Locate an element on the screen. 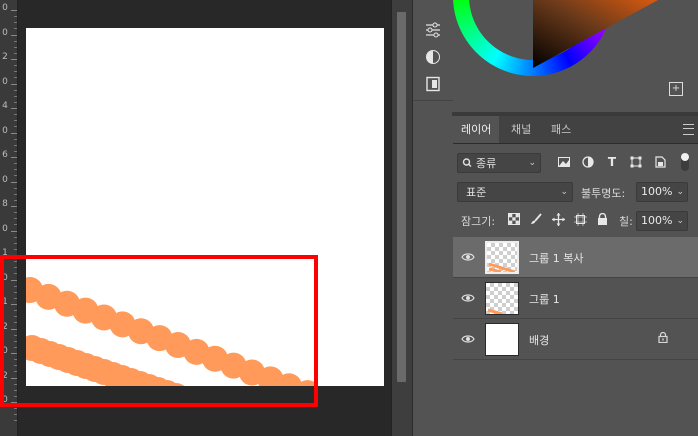 The width and height of the screenshot is (698, 436). layer-row: 그룹 1 복사 is located at coordinates (575, 257).